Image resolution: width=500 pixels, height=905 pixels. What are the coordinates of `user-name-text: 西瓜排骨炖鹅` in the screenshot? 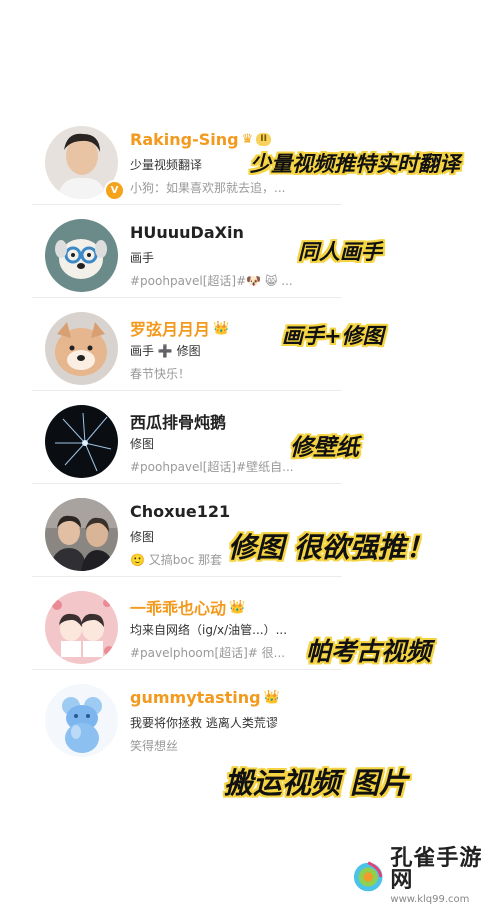 It's located at (178, 421).